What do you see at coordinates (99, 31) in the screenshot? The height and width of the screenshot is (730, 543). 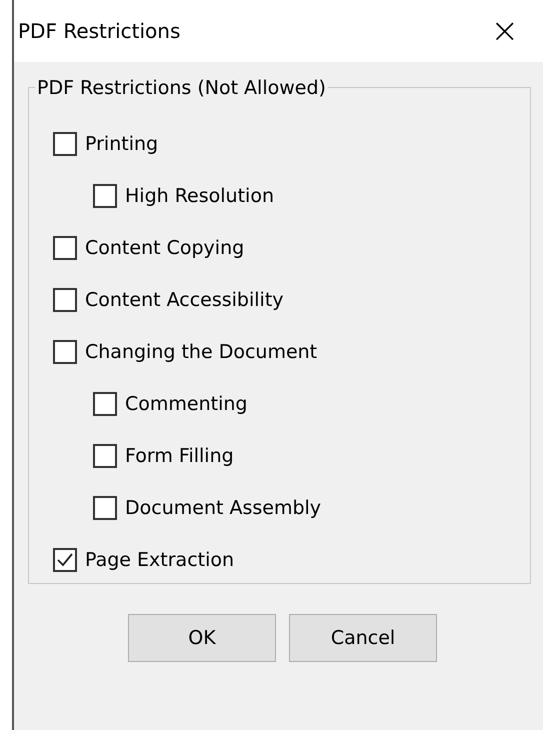 I see `window-title: PDF Restrictions` at bounding box center [99, 31].